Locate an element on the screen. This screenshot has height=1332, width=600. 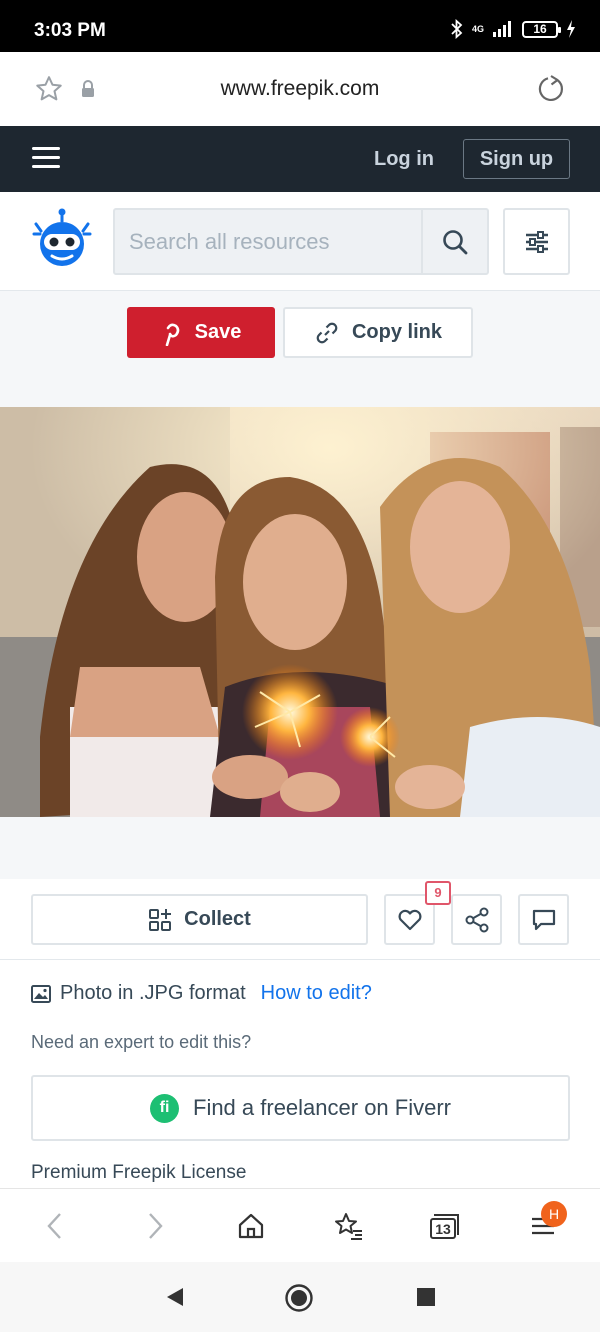
expert-prompt: Need an expert to edit this? is located at coordinates (141, 1042).